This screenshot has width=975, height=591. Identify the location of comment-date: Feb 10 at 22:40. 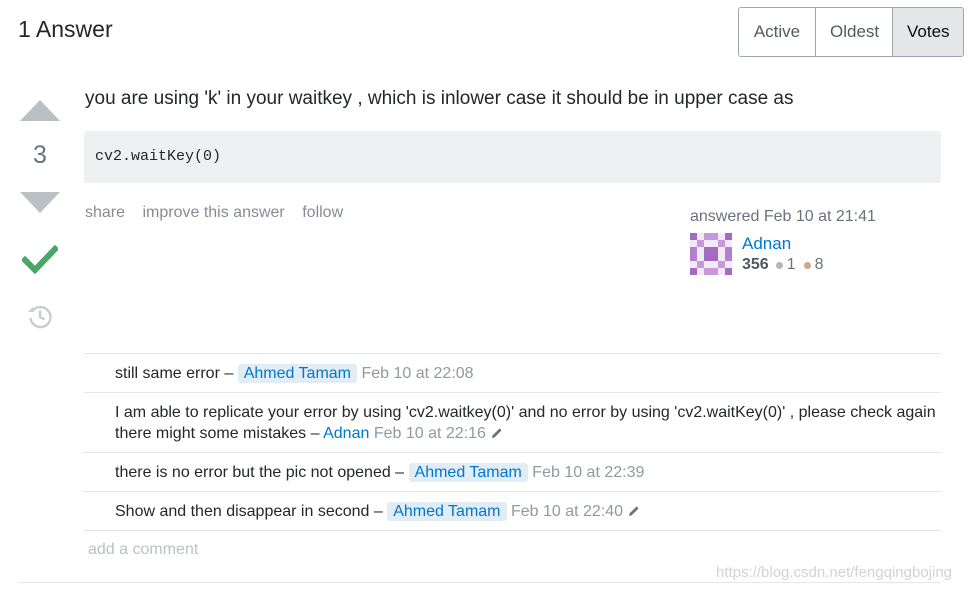
(567, 511).